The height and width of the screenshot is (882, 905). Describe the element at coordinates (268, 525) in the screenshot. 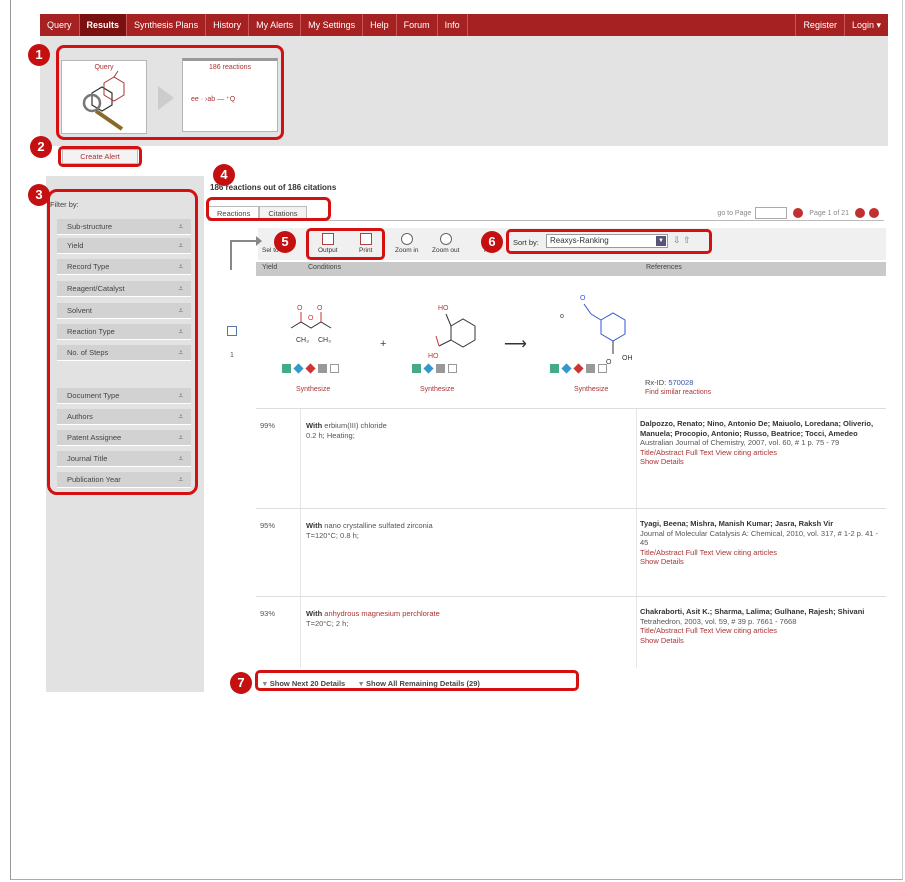

I see `row-yield: 95%` at that location.